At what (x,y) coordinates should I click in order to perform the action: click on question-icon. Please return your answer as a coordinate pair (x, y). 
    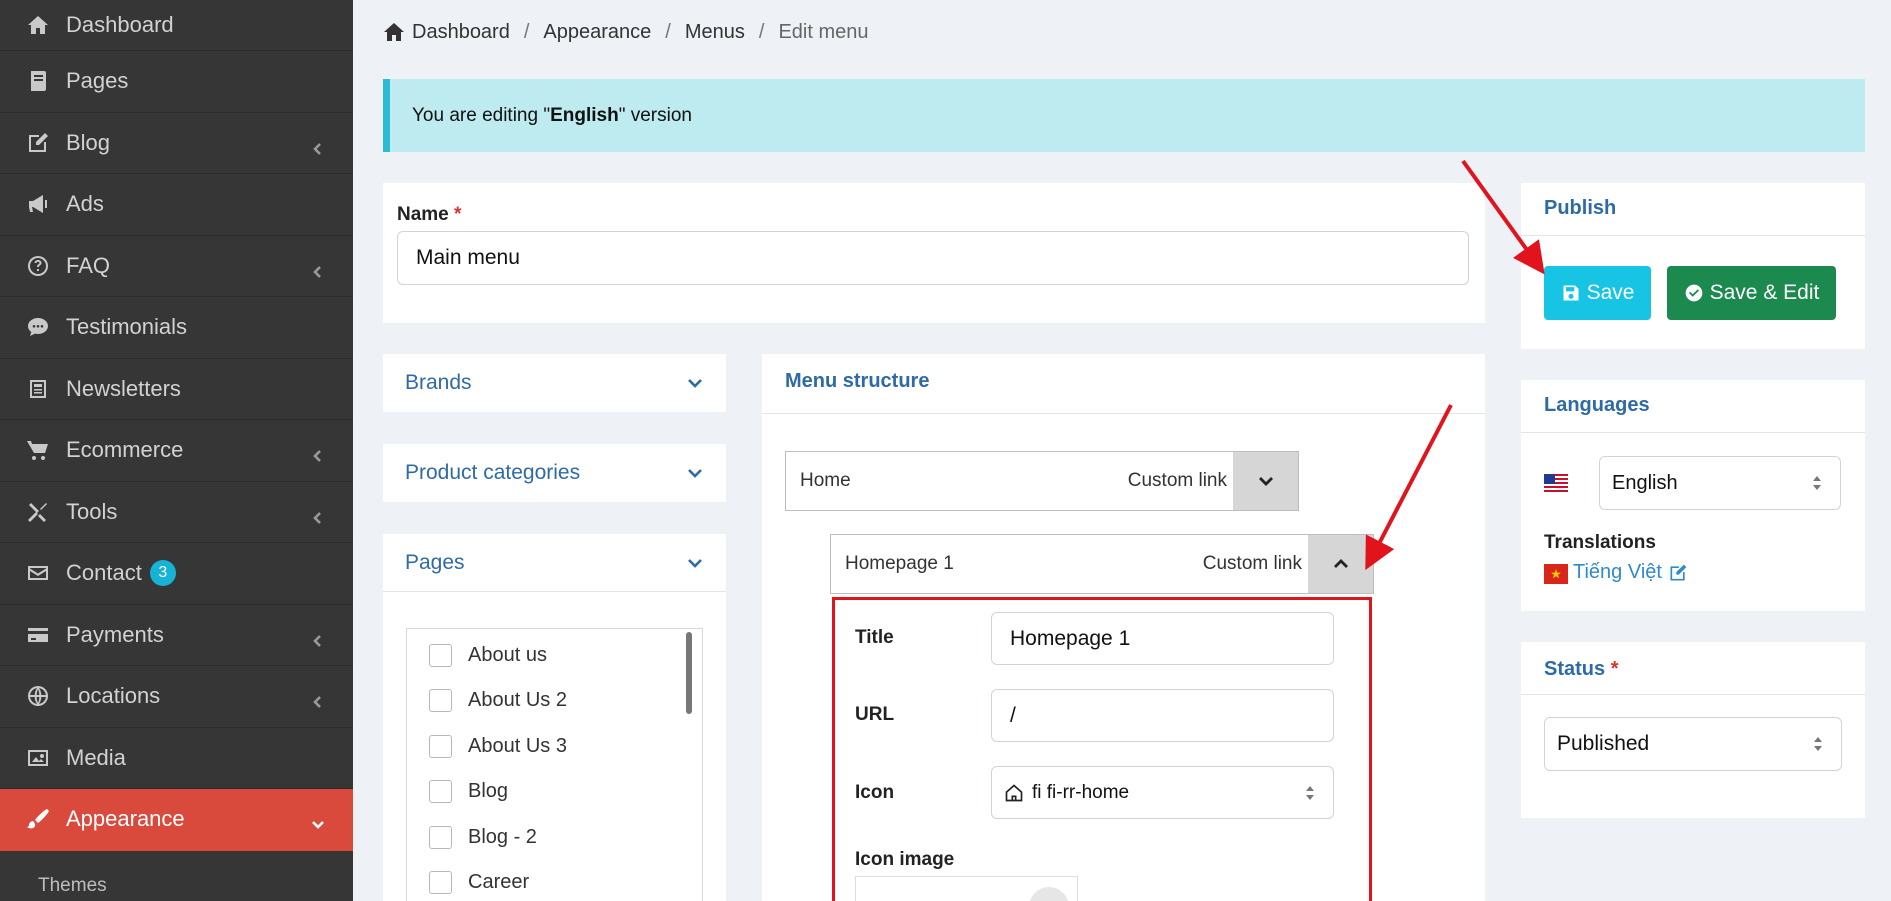
    Looking at the image, I should click on (38, 266).